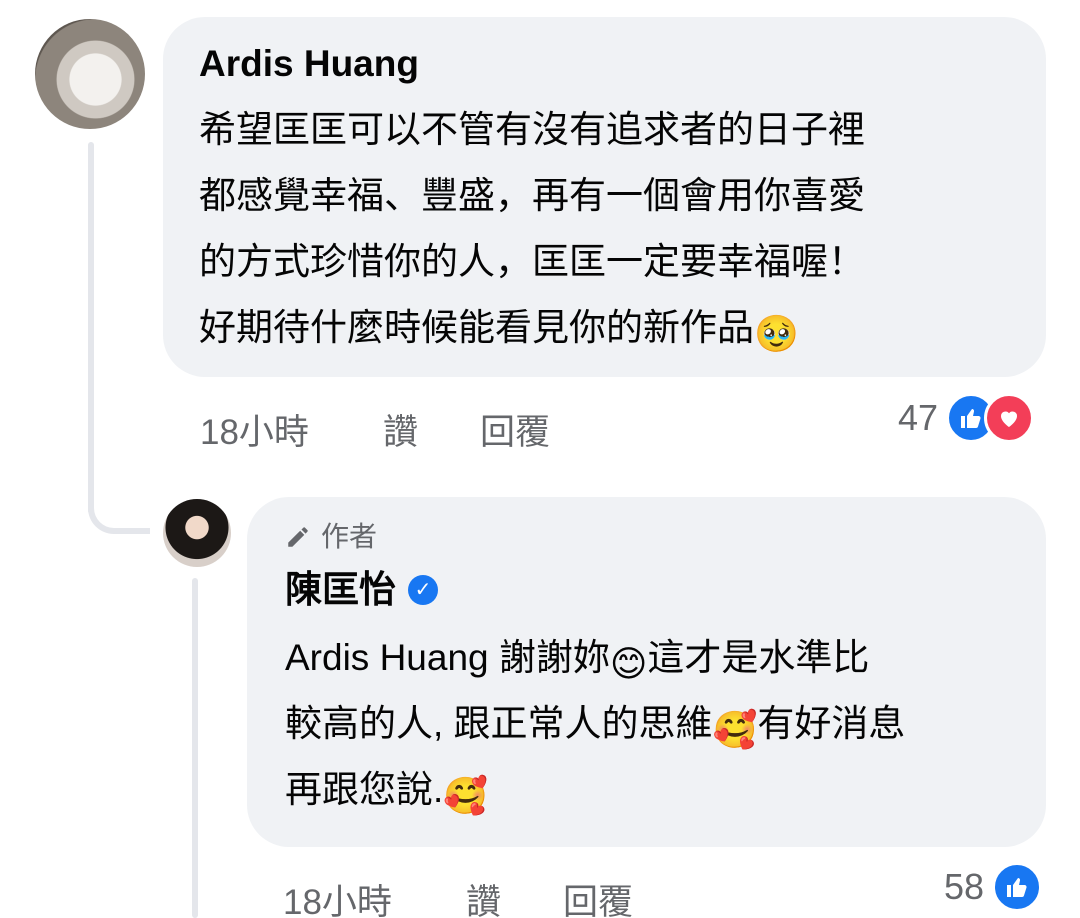 The height and width of the screenshot is (918, 1080). I want to click on love-icon, so click(1009, 418).